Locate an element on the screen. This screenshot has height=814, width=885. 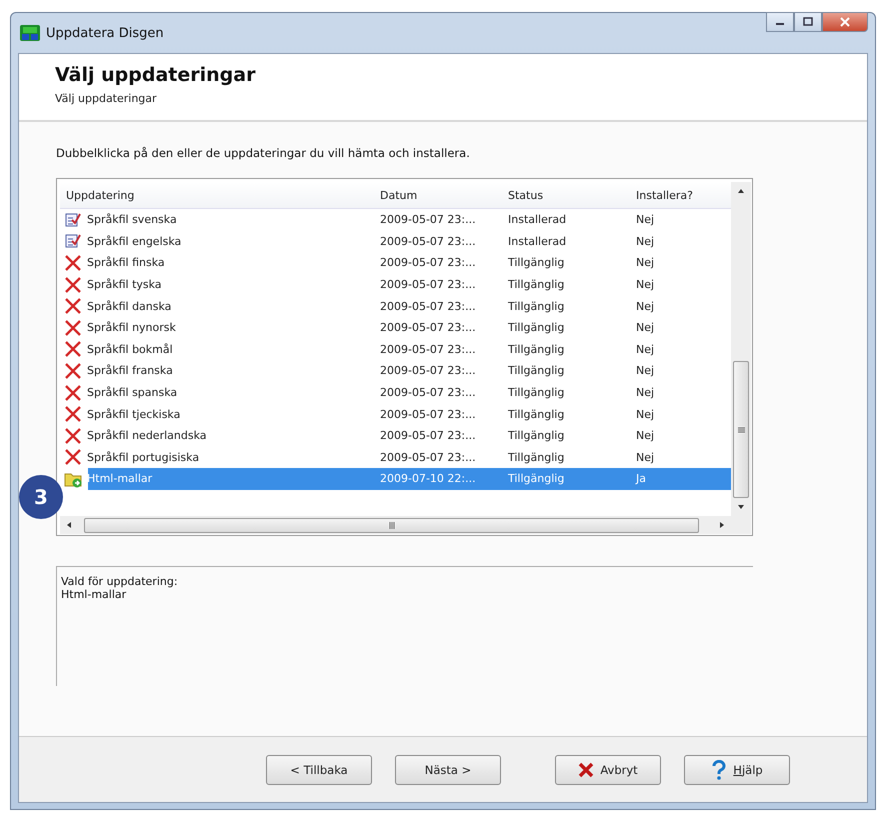
list-item: Språkfil bokmål is located at coordinates (130, 349).